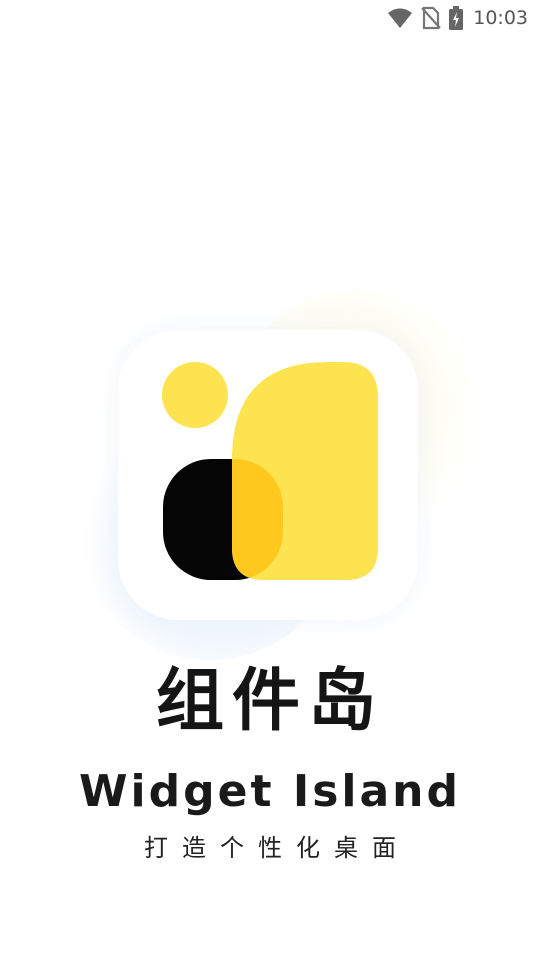  What do you see at coordinates (277, 848) in the screenshot?
I see `app-slogan: 打造个性化桌面` at bounding box center [277, 848].